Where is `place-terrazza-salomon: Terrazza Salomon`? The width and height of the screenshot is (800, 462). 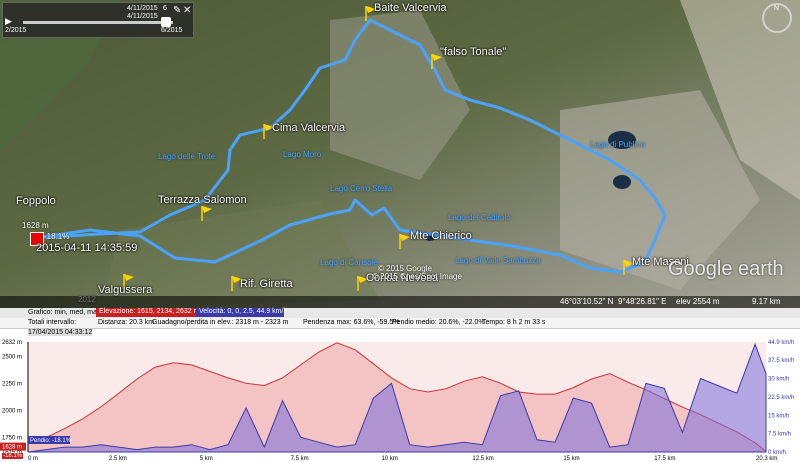 place-terrazza-salomon: Terrazza Salomon is located at coordinates (202, 200).